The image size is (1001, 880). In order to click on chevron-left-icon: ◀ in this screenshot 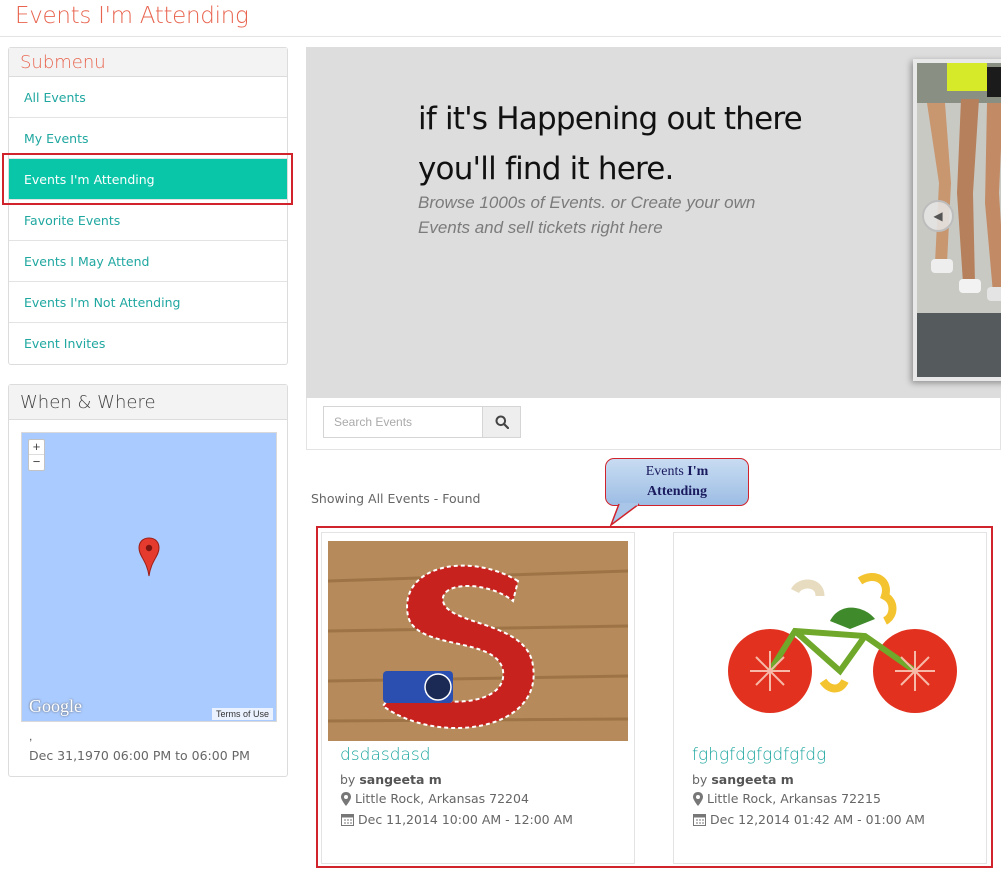, I will do `click(938, 216)`.